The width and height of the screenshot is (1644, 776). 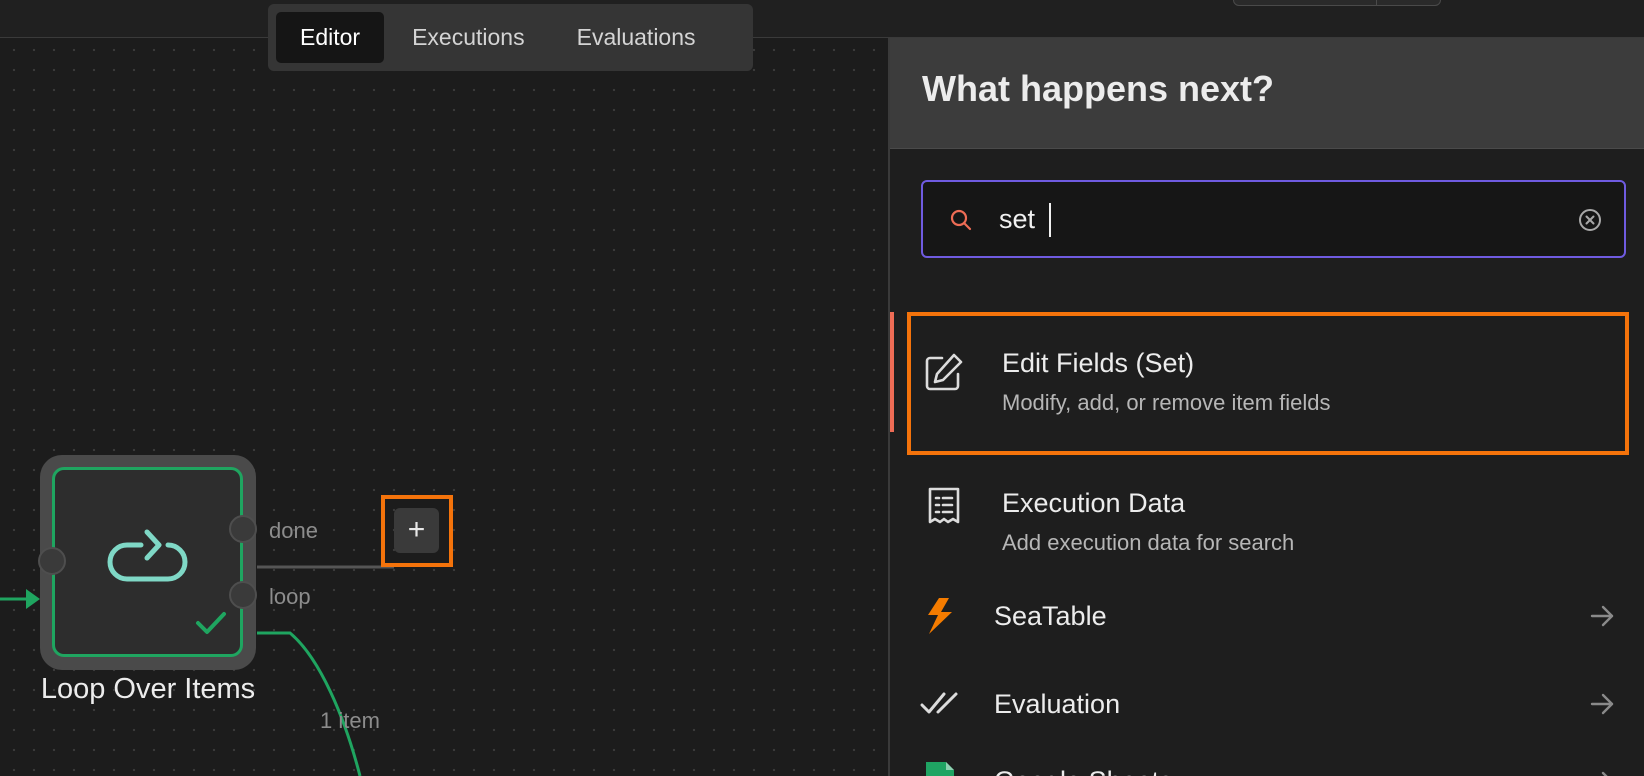 I want to click on google-sheets-icon, so click(x=940, y=769).